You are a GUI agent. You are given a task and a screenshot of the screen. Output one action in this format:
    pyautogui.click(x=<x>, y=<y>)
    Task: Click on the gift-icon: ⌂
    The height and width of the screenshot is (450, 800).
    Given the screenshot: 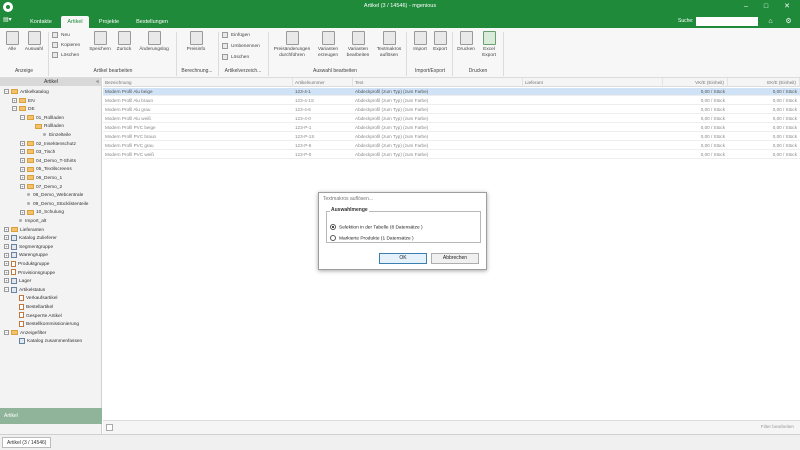 What is the action you would take?
    pyautogui.click(x=770, y=21)
    